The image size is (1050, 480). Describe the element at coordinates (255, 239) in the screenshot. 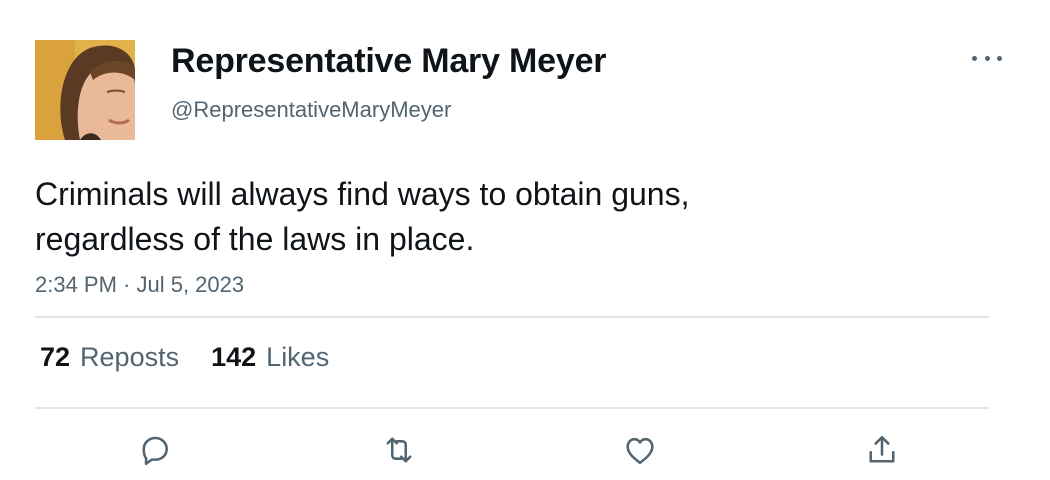

I see `tweet-text-line: regardless of the laws in place.` at that location.